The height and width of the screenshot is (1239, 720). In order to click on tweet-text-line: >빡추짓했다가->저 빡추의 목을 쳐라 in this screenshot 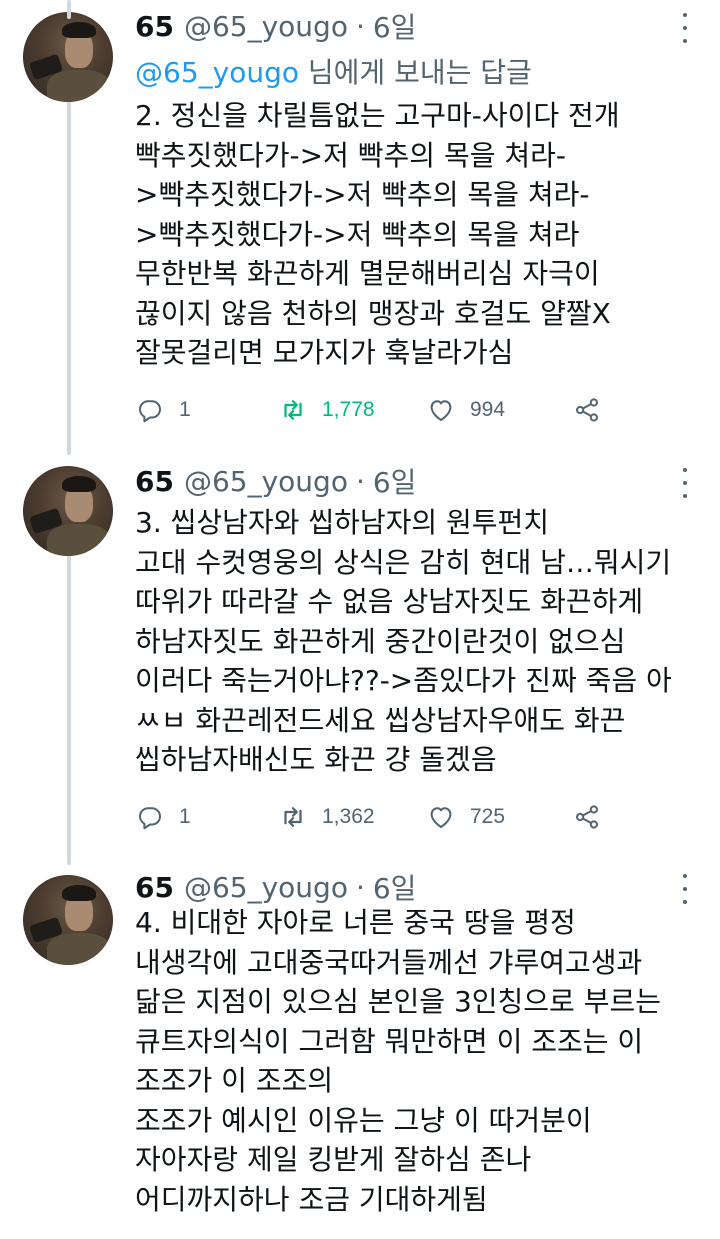, I will do `click(357, 234)`.